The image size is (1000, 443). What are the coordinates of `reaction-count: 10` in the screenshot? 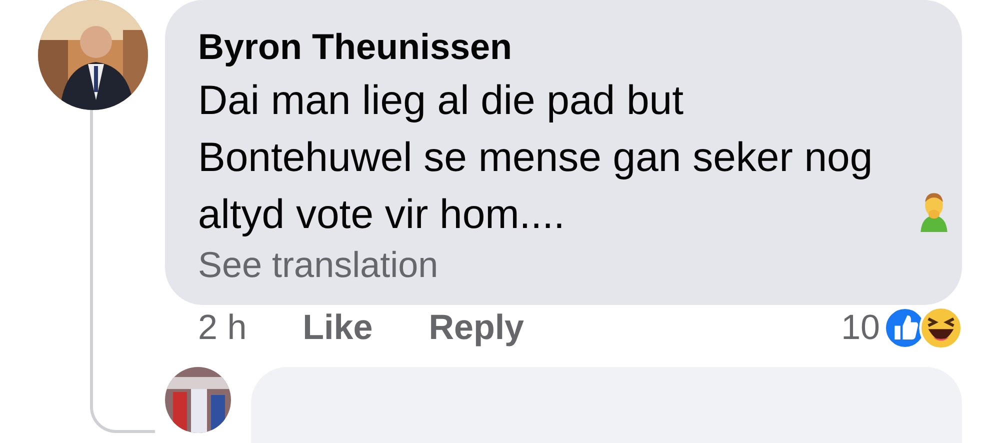 It's located at (860, 328).